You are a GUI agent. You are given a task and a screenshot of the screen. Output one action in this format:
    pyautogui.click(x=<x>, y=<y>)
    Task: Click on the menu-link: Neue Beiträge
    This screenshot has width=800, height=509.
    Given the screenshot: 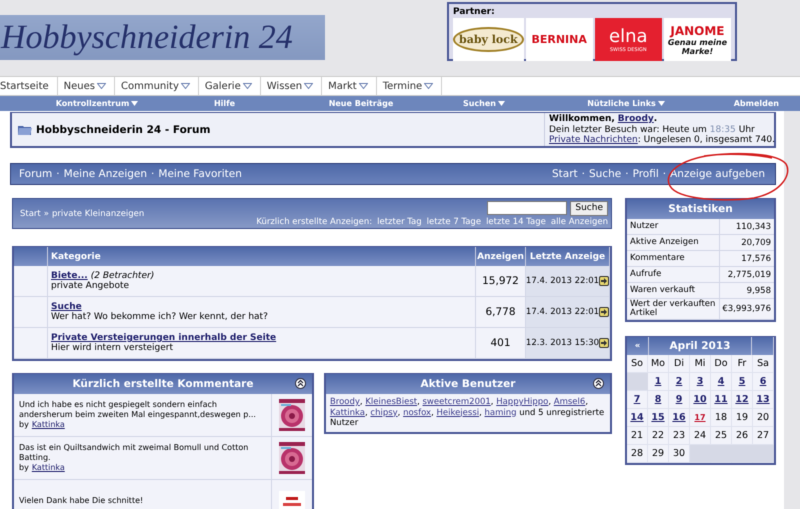 What is the action you would take?
    pyautogui.click(x=361, y=103)
    